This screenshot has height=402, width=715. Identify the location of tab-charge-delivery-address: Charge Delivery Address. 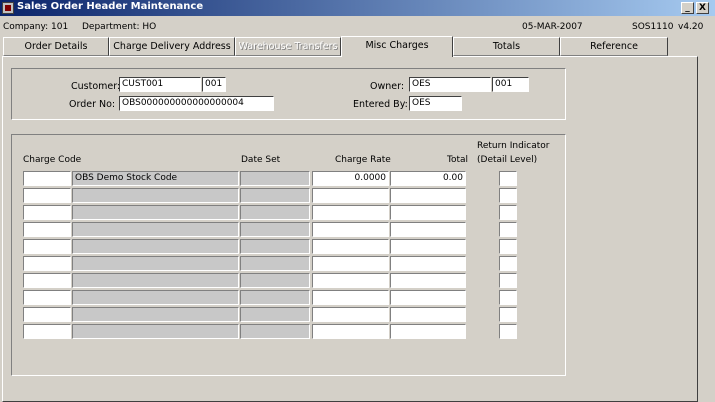
(172, 46).